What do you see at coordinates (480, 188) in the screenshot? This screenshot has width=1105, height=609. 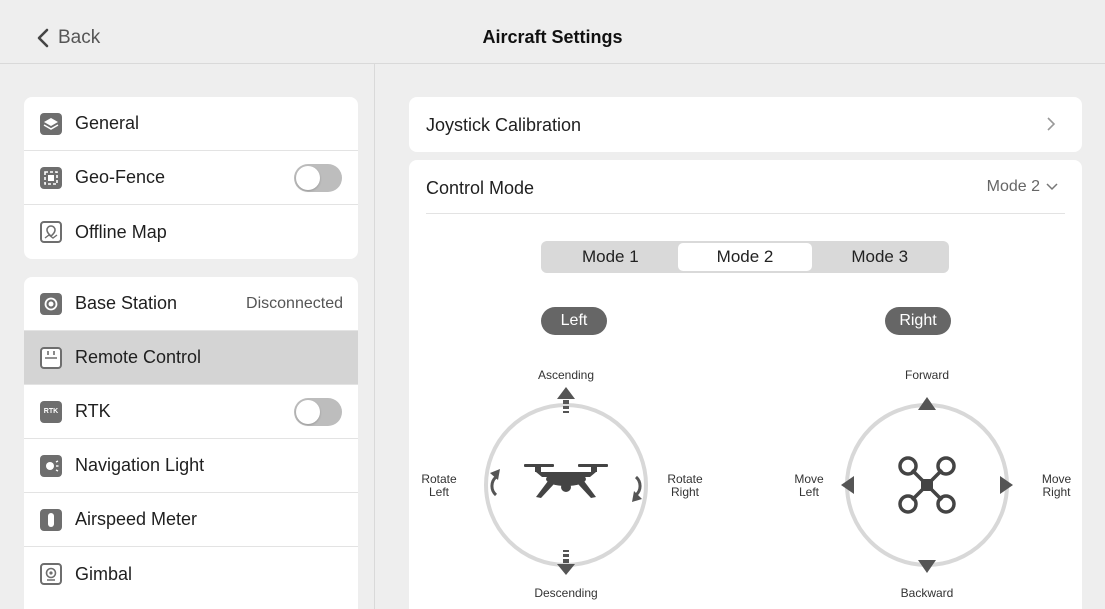 I see `control-mode-label: Control Mode` at bounding box center [480, 188].